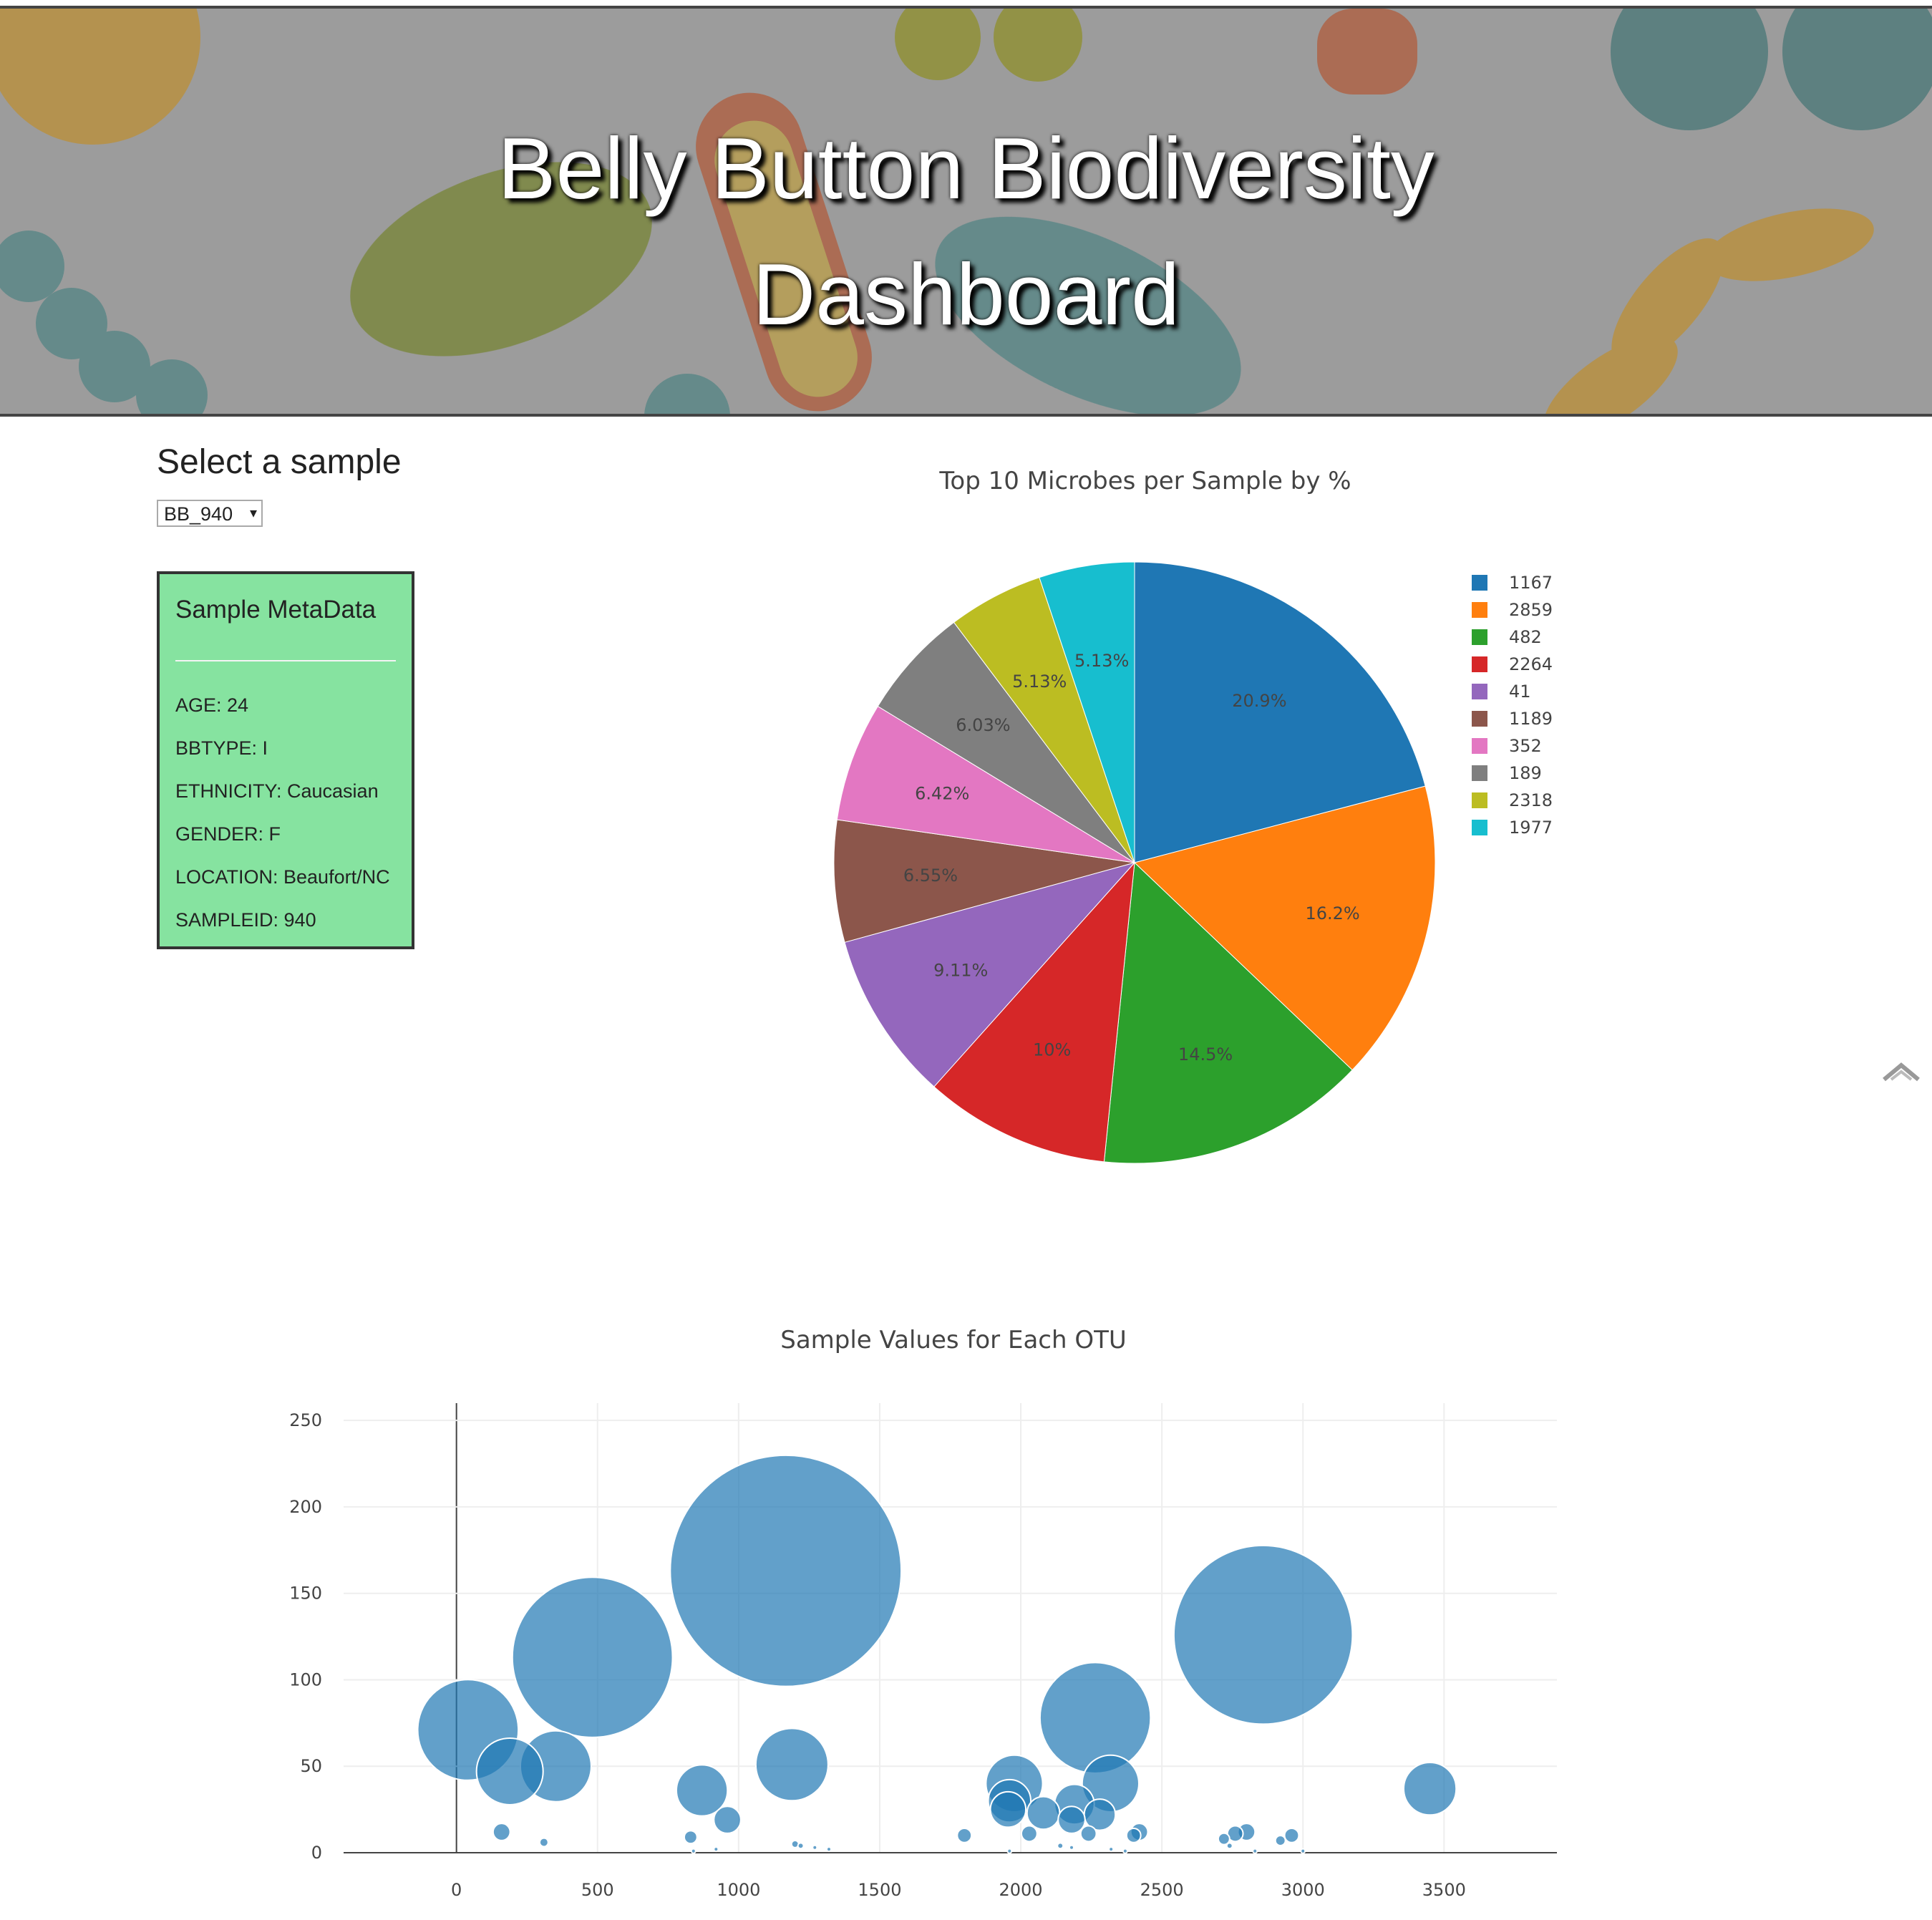 The width and height of the screenshot is (1932, 1920). I want to click on y-tick-label: 100, so click(305, 1679).